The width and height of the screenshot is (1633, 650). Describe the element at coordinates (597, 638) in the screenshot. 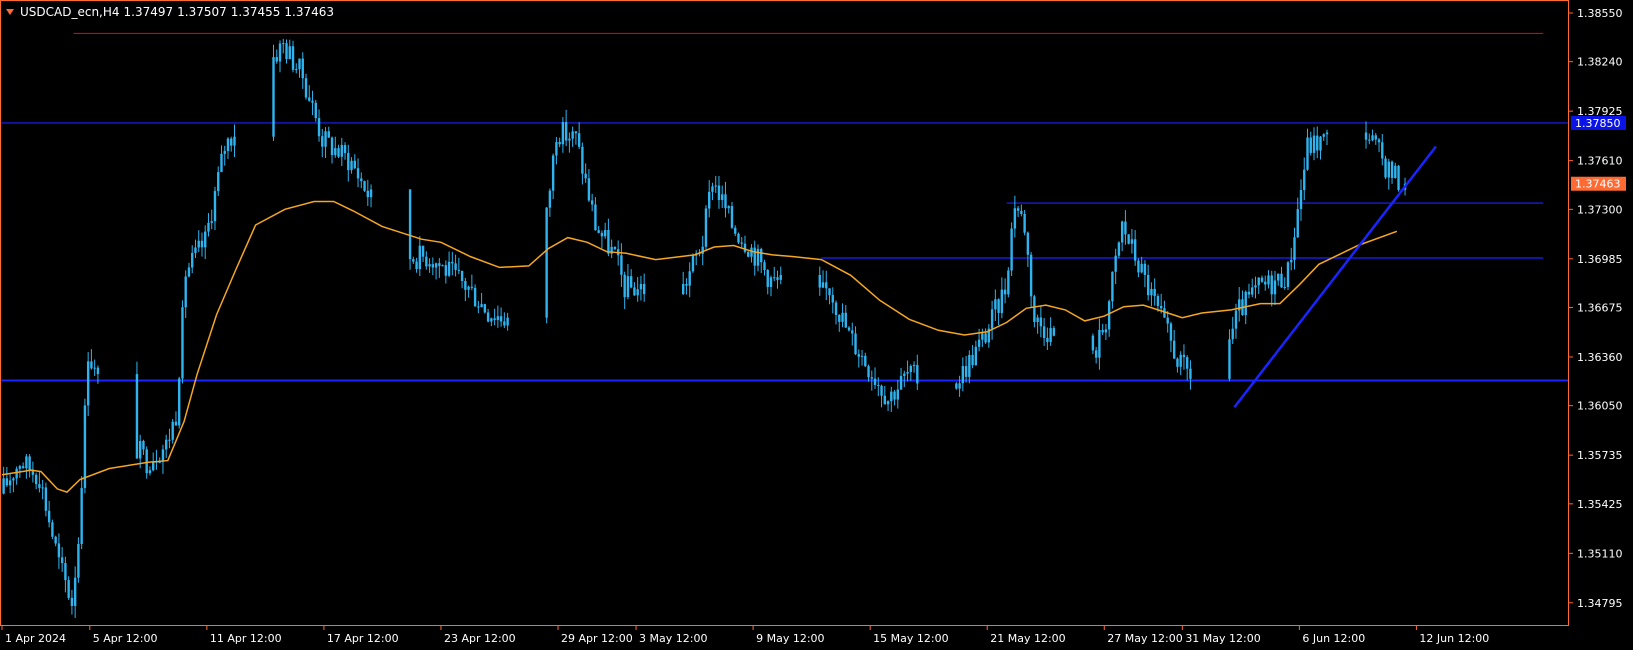

I see `x-tick-label-5: 29 Apr 12:00` at that location.